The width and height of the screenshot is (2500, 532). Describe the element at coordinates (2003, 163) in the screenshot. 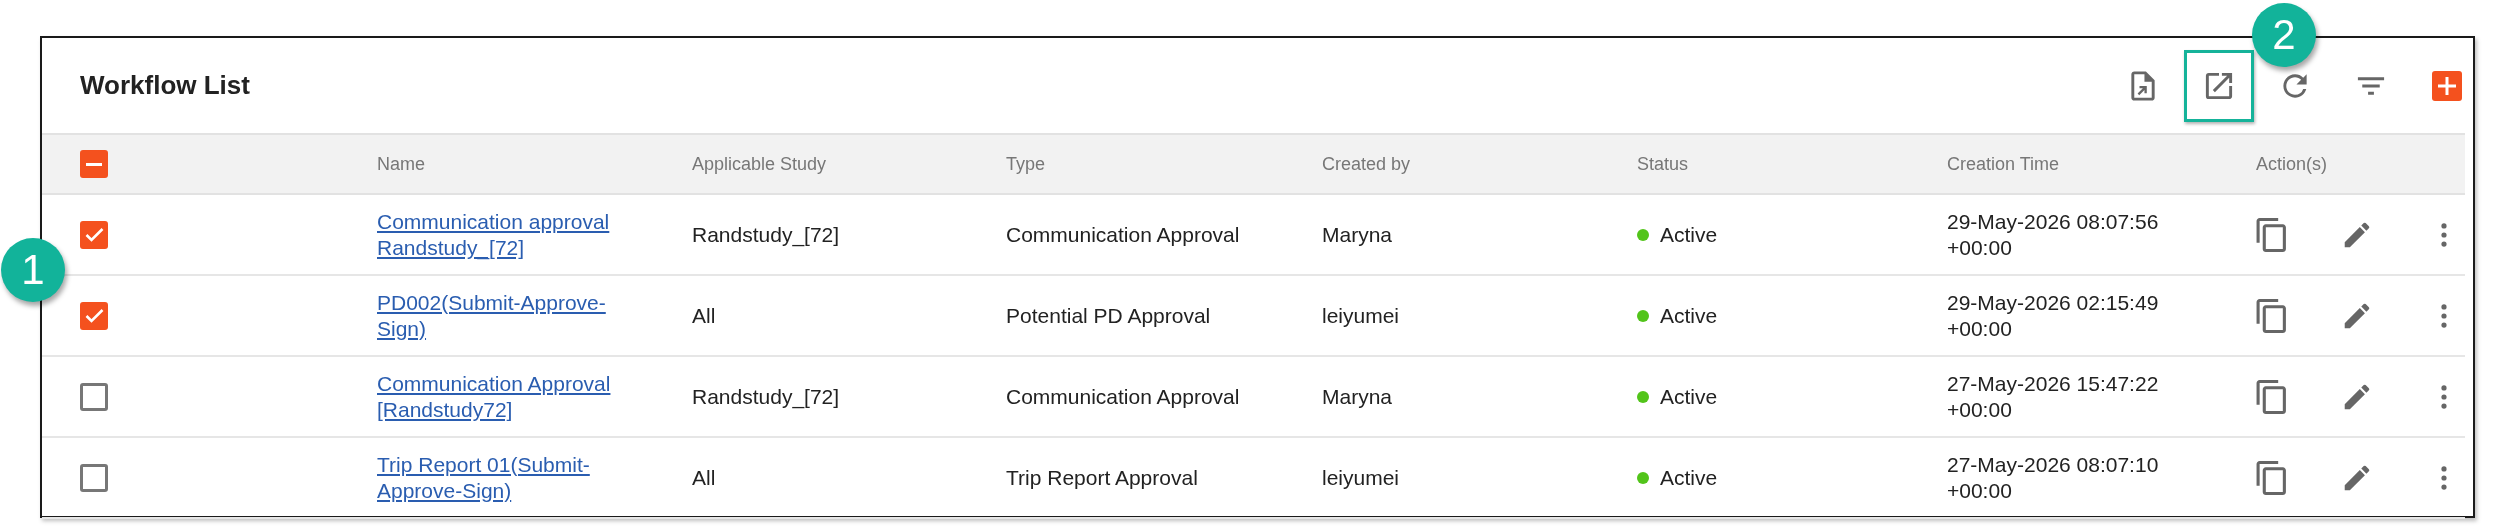

I see `column-header: Creation Time` at that location.